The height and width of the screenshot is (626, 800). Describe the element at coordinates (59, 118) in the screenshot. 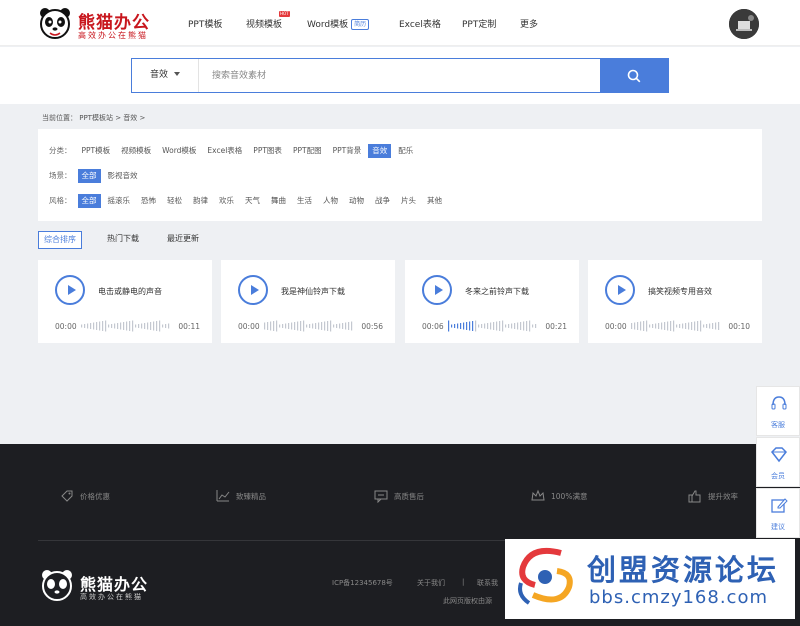

I see `breadcrumb-prefix: 当前位置：` at that location.